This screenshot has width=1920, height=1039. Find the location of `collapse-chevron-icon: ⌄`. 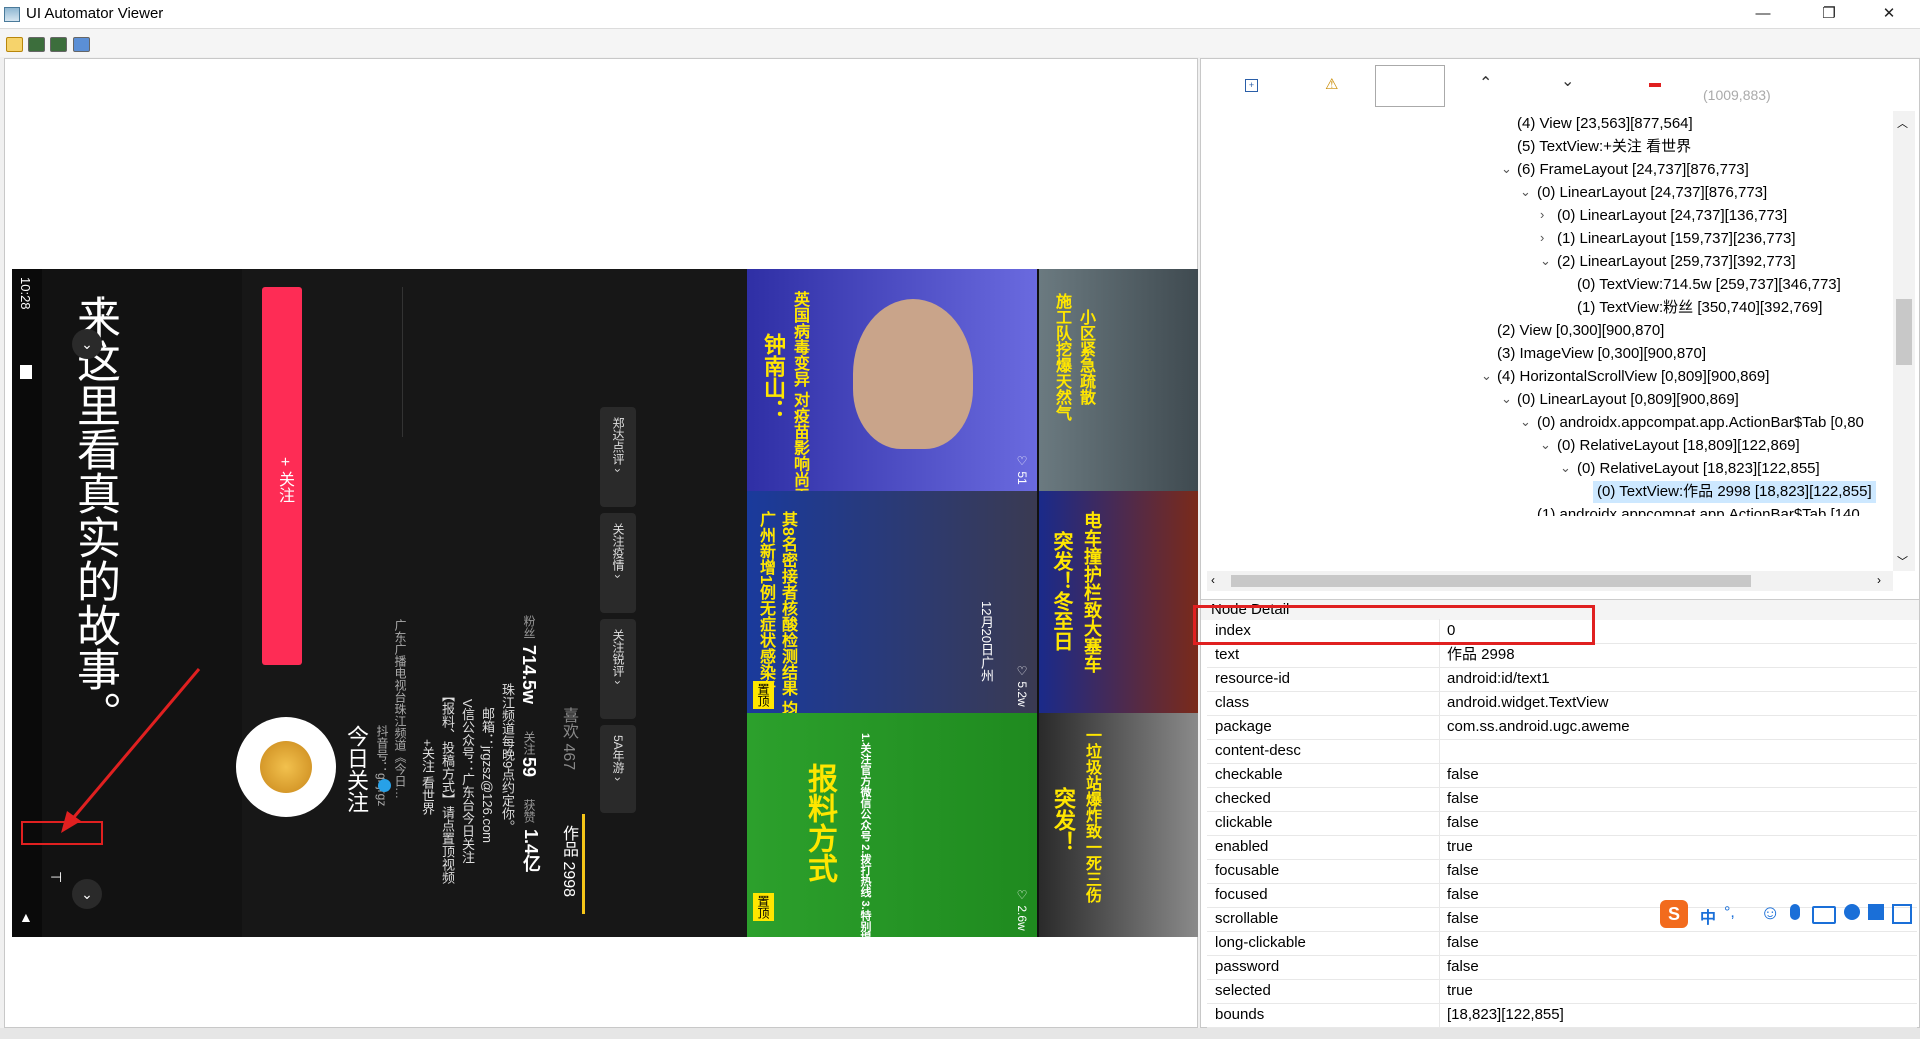

collapse-chevron-icon: ⌄ is located at coordinates (87, 344).